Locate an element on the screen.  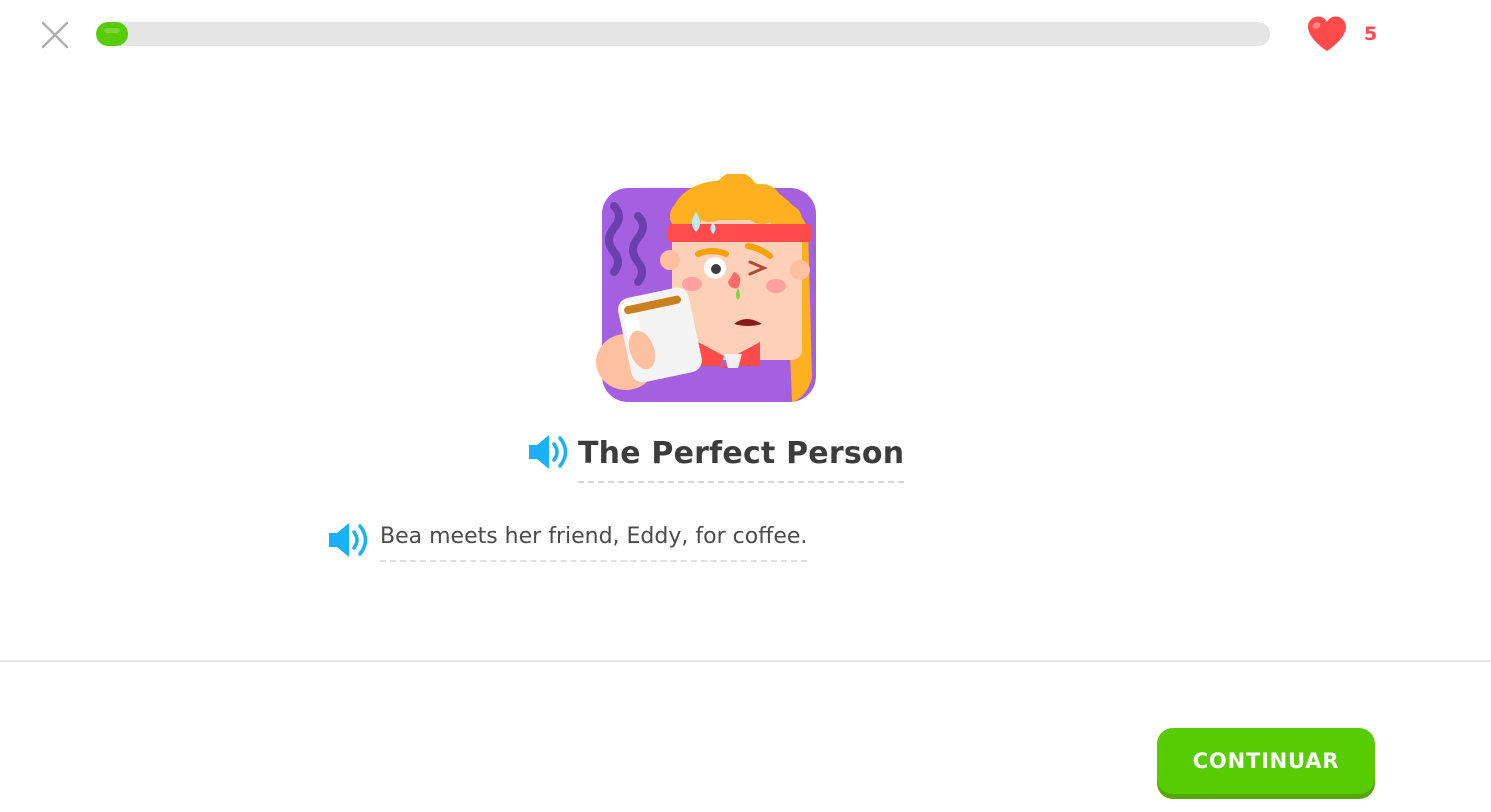
close-icon is located at coordinates (55, 35).